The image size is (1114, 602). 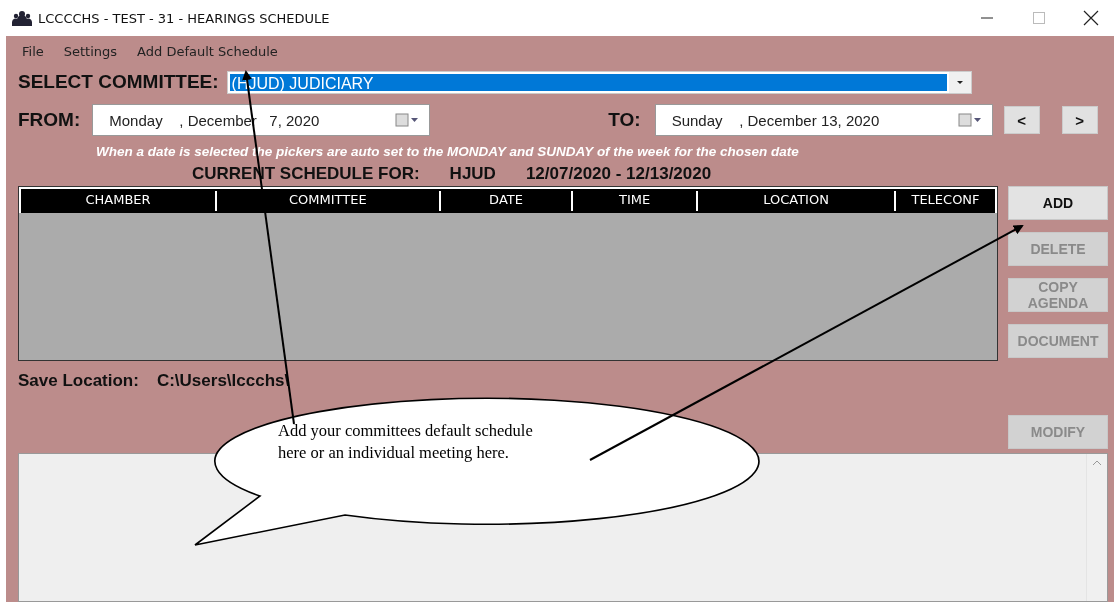 I want to click on to-date-picker: Sunday , December 13, 2020, so click(x=823, y=120).